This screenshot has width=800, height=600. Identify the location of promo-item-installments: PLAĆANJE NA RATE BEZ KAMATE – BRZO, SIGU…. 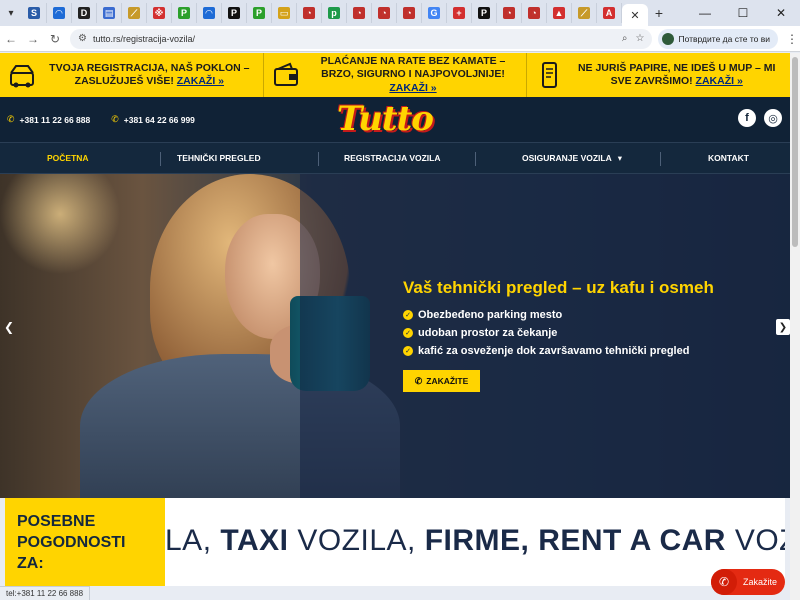
(396, 75).